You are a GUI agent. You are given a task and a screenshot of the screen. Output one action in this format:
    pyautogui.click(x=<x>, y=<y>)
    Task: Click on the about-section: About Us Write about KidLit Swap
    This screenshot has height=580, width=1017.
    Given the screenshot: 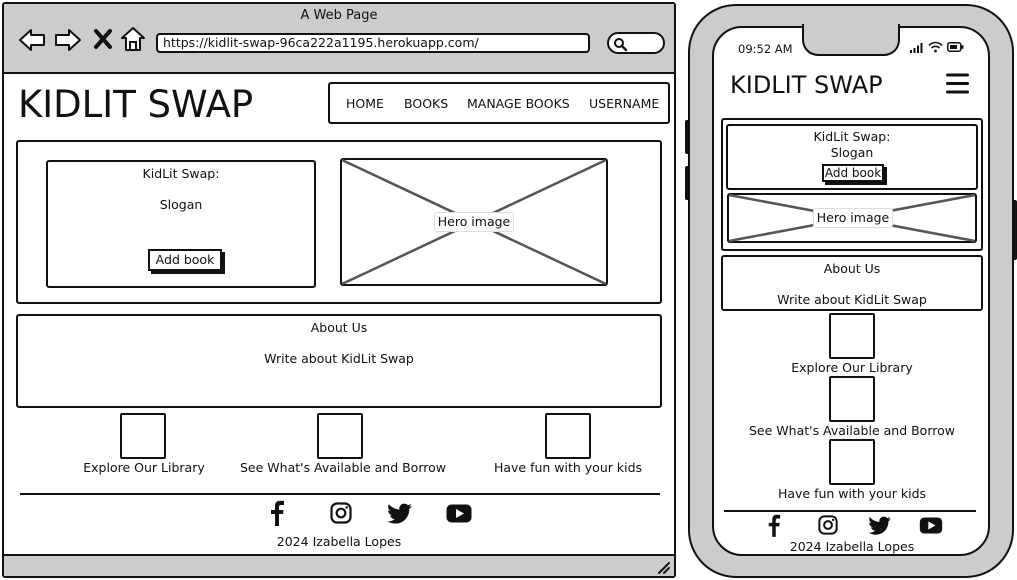 What is the action you would take?
    pyautogui.click(x=339, y=361)
    